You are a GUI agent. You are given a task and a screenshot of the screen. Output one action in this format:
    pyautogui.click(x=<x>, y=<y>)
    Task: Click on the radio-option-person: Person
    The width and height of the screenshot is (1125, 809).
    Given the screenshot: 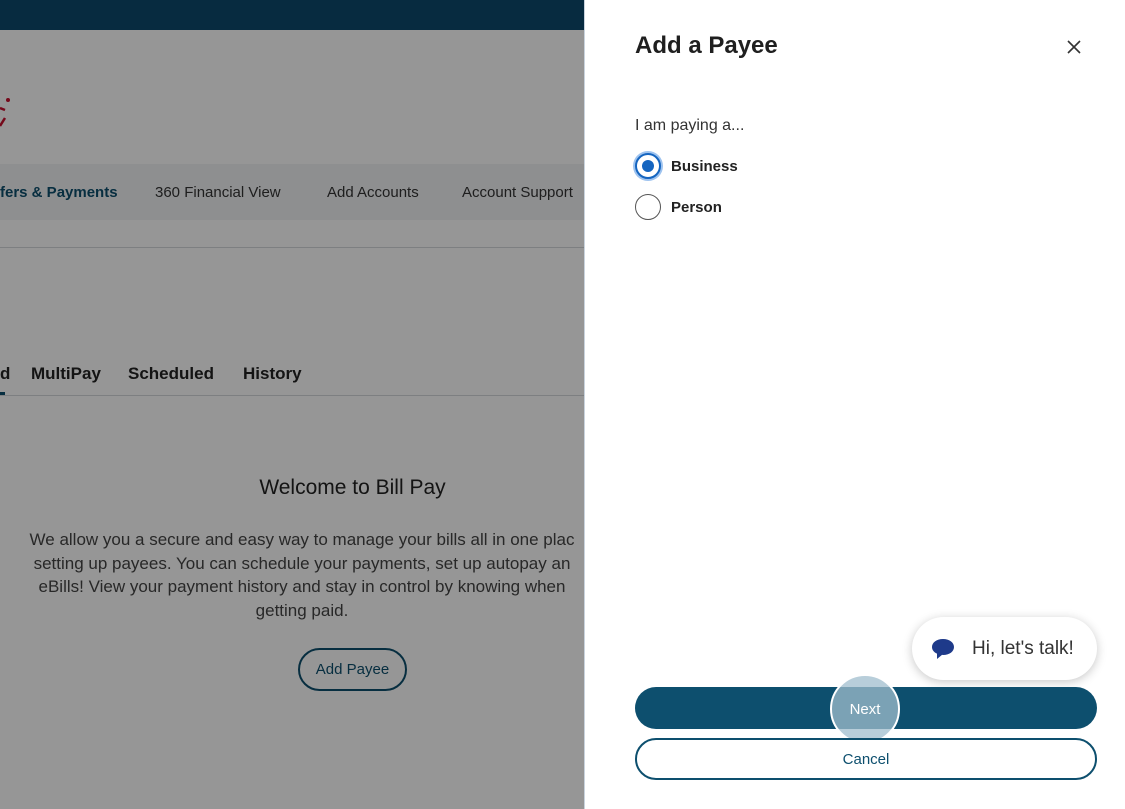 What is the action you would take?
    pyautogui.click(x=678, y=207)
    